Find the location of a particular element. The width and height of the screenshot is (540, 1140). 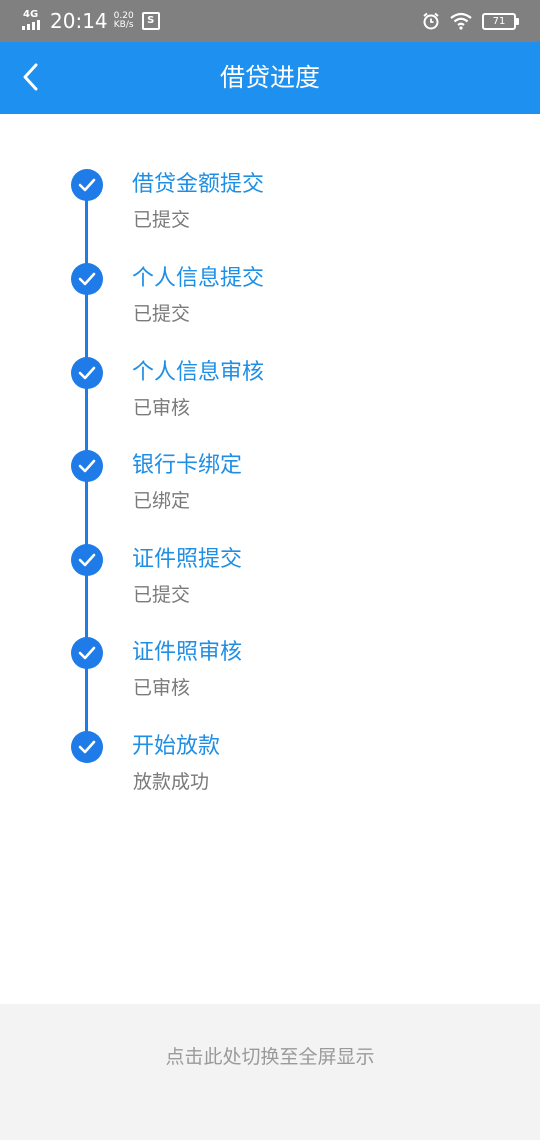

fullscreen-toggle-link: 点击此处切换至全屏显示 is located at coordinates (270, 1055).